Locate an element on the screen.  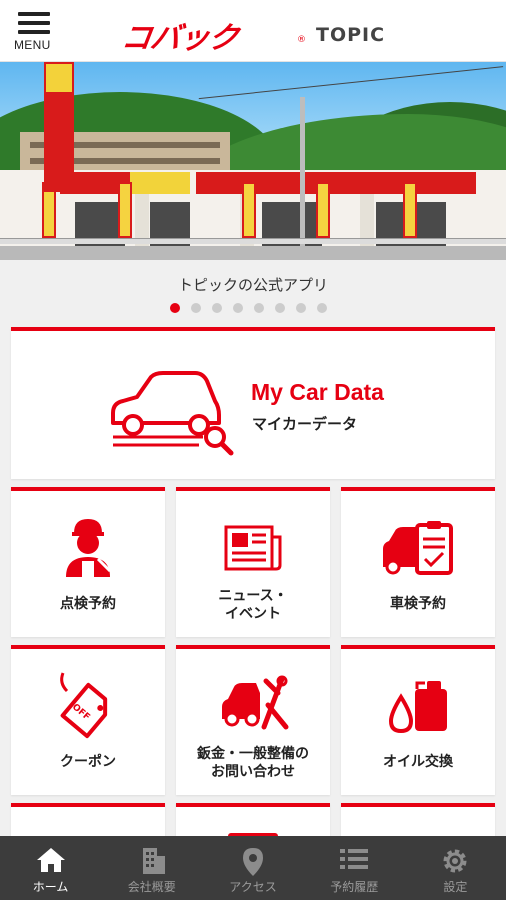
nav-label: 会社概要 is located at coordinates (151, 887).